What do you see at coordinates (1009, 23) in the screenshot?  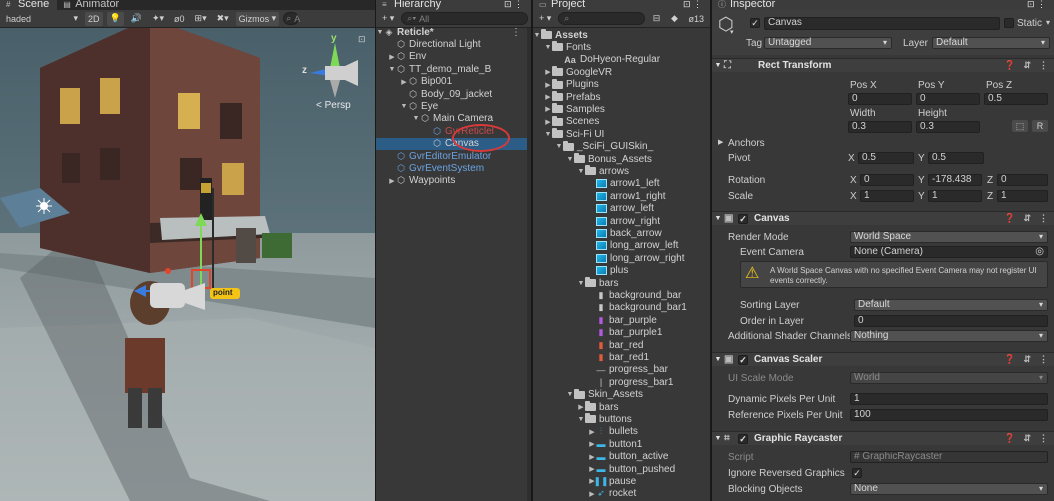 I see `static-checkbox` at bounding box center [1009, 23].